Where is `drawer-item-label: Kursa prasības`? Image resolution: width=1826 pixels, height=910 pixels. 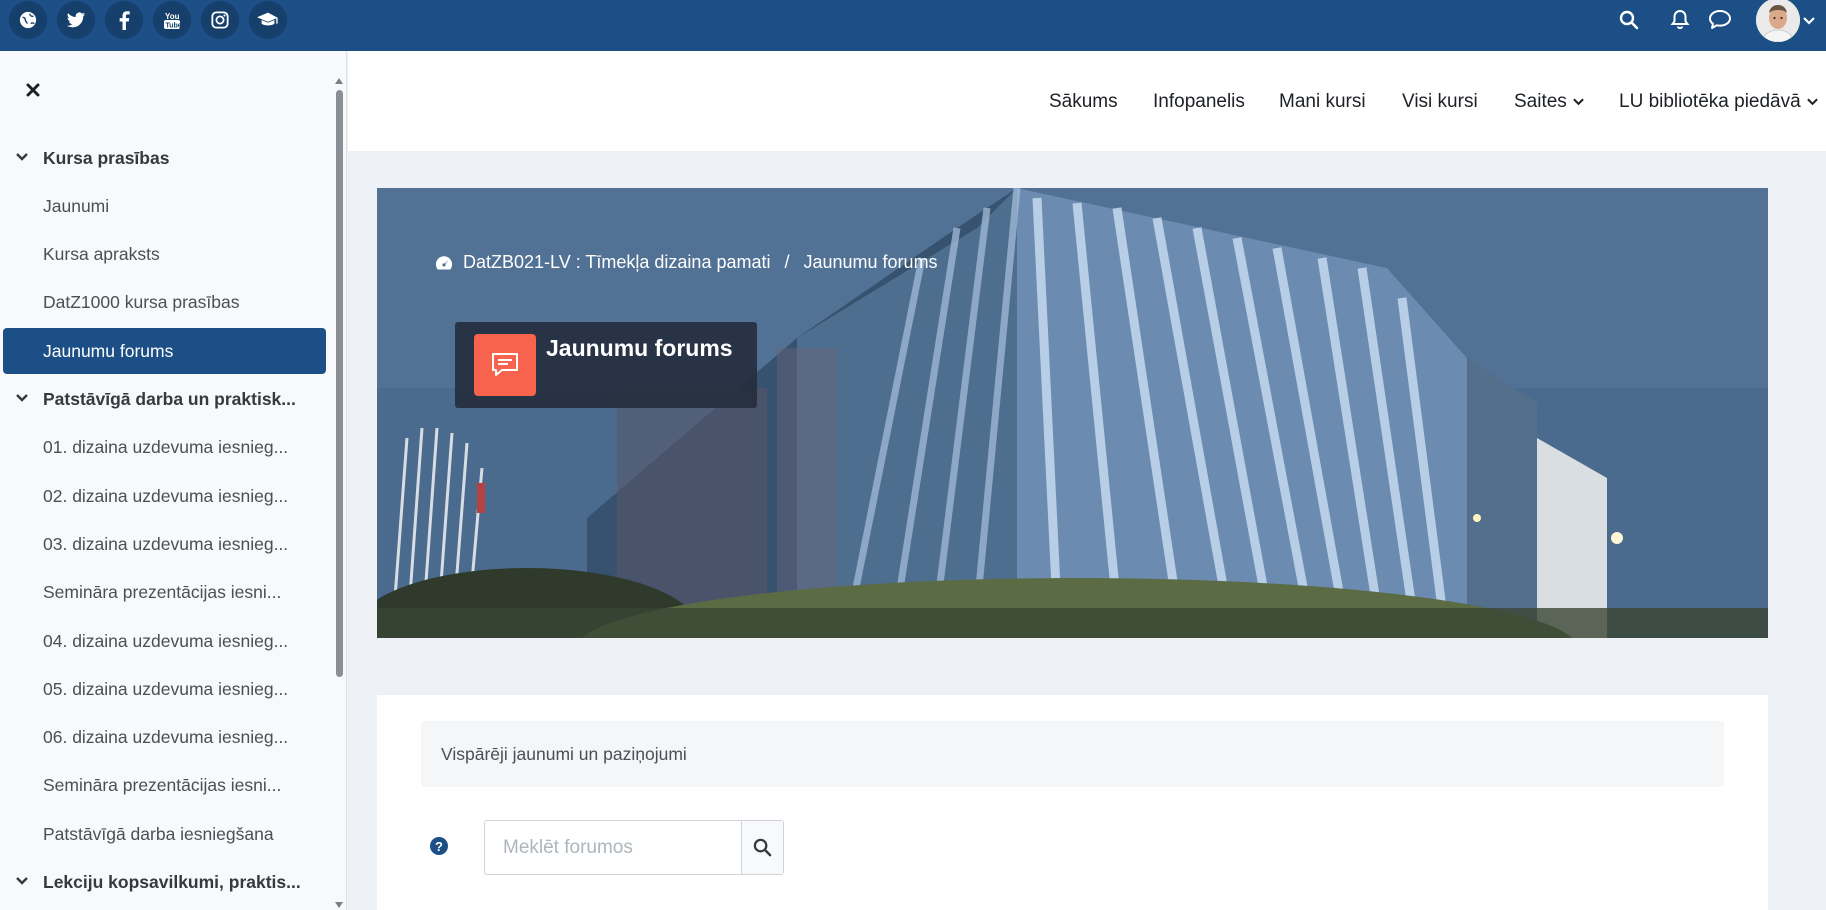
drawer-item-label: Kursa prasības is located at coordinates (106, 157).